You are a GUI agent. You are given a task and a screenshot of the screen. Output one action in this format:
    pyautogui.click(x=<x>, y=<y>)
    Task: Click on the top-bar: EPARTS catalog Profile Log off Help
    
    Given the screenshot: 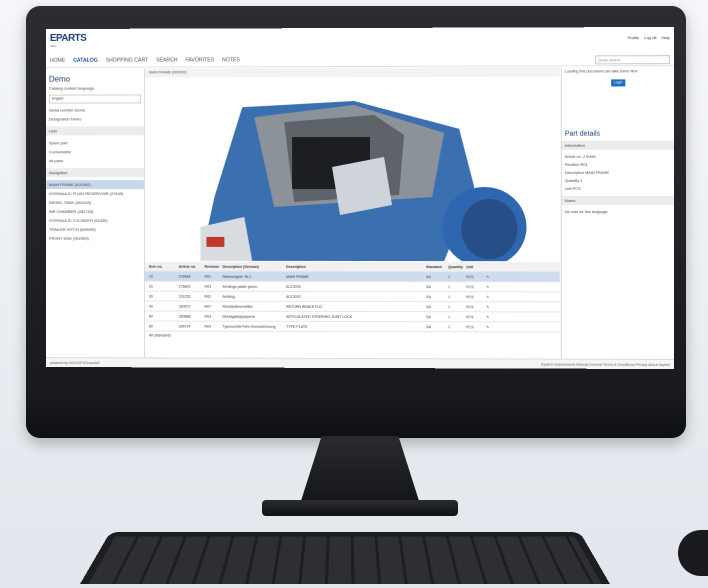 What is the action you would take?
    pyautogui.click(x=359, y=40)
    